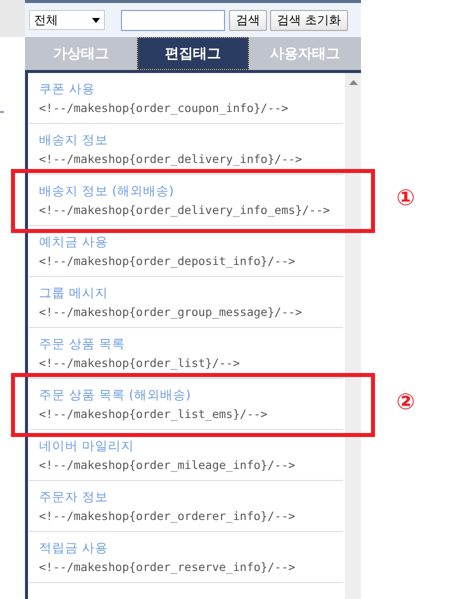 This screenshot has height=599, width=473. Describe the element at coordinates (191, 140) in the screenshot. I see `tag-title: 배송지 정보` at that location.